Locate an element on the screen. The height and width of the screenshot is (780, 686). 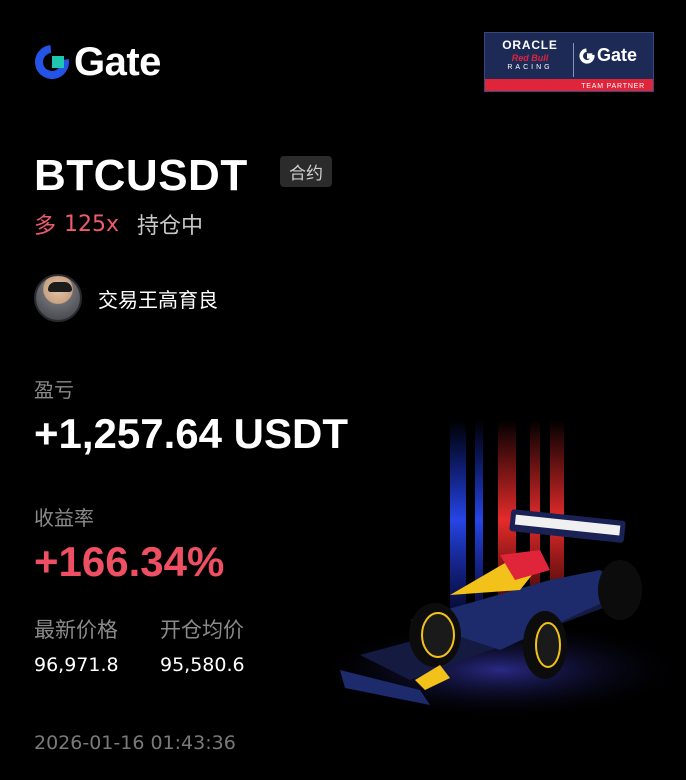
pnl-label: 盈亏 is located at coordinates (54, 390).